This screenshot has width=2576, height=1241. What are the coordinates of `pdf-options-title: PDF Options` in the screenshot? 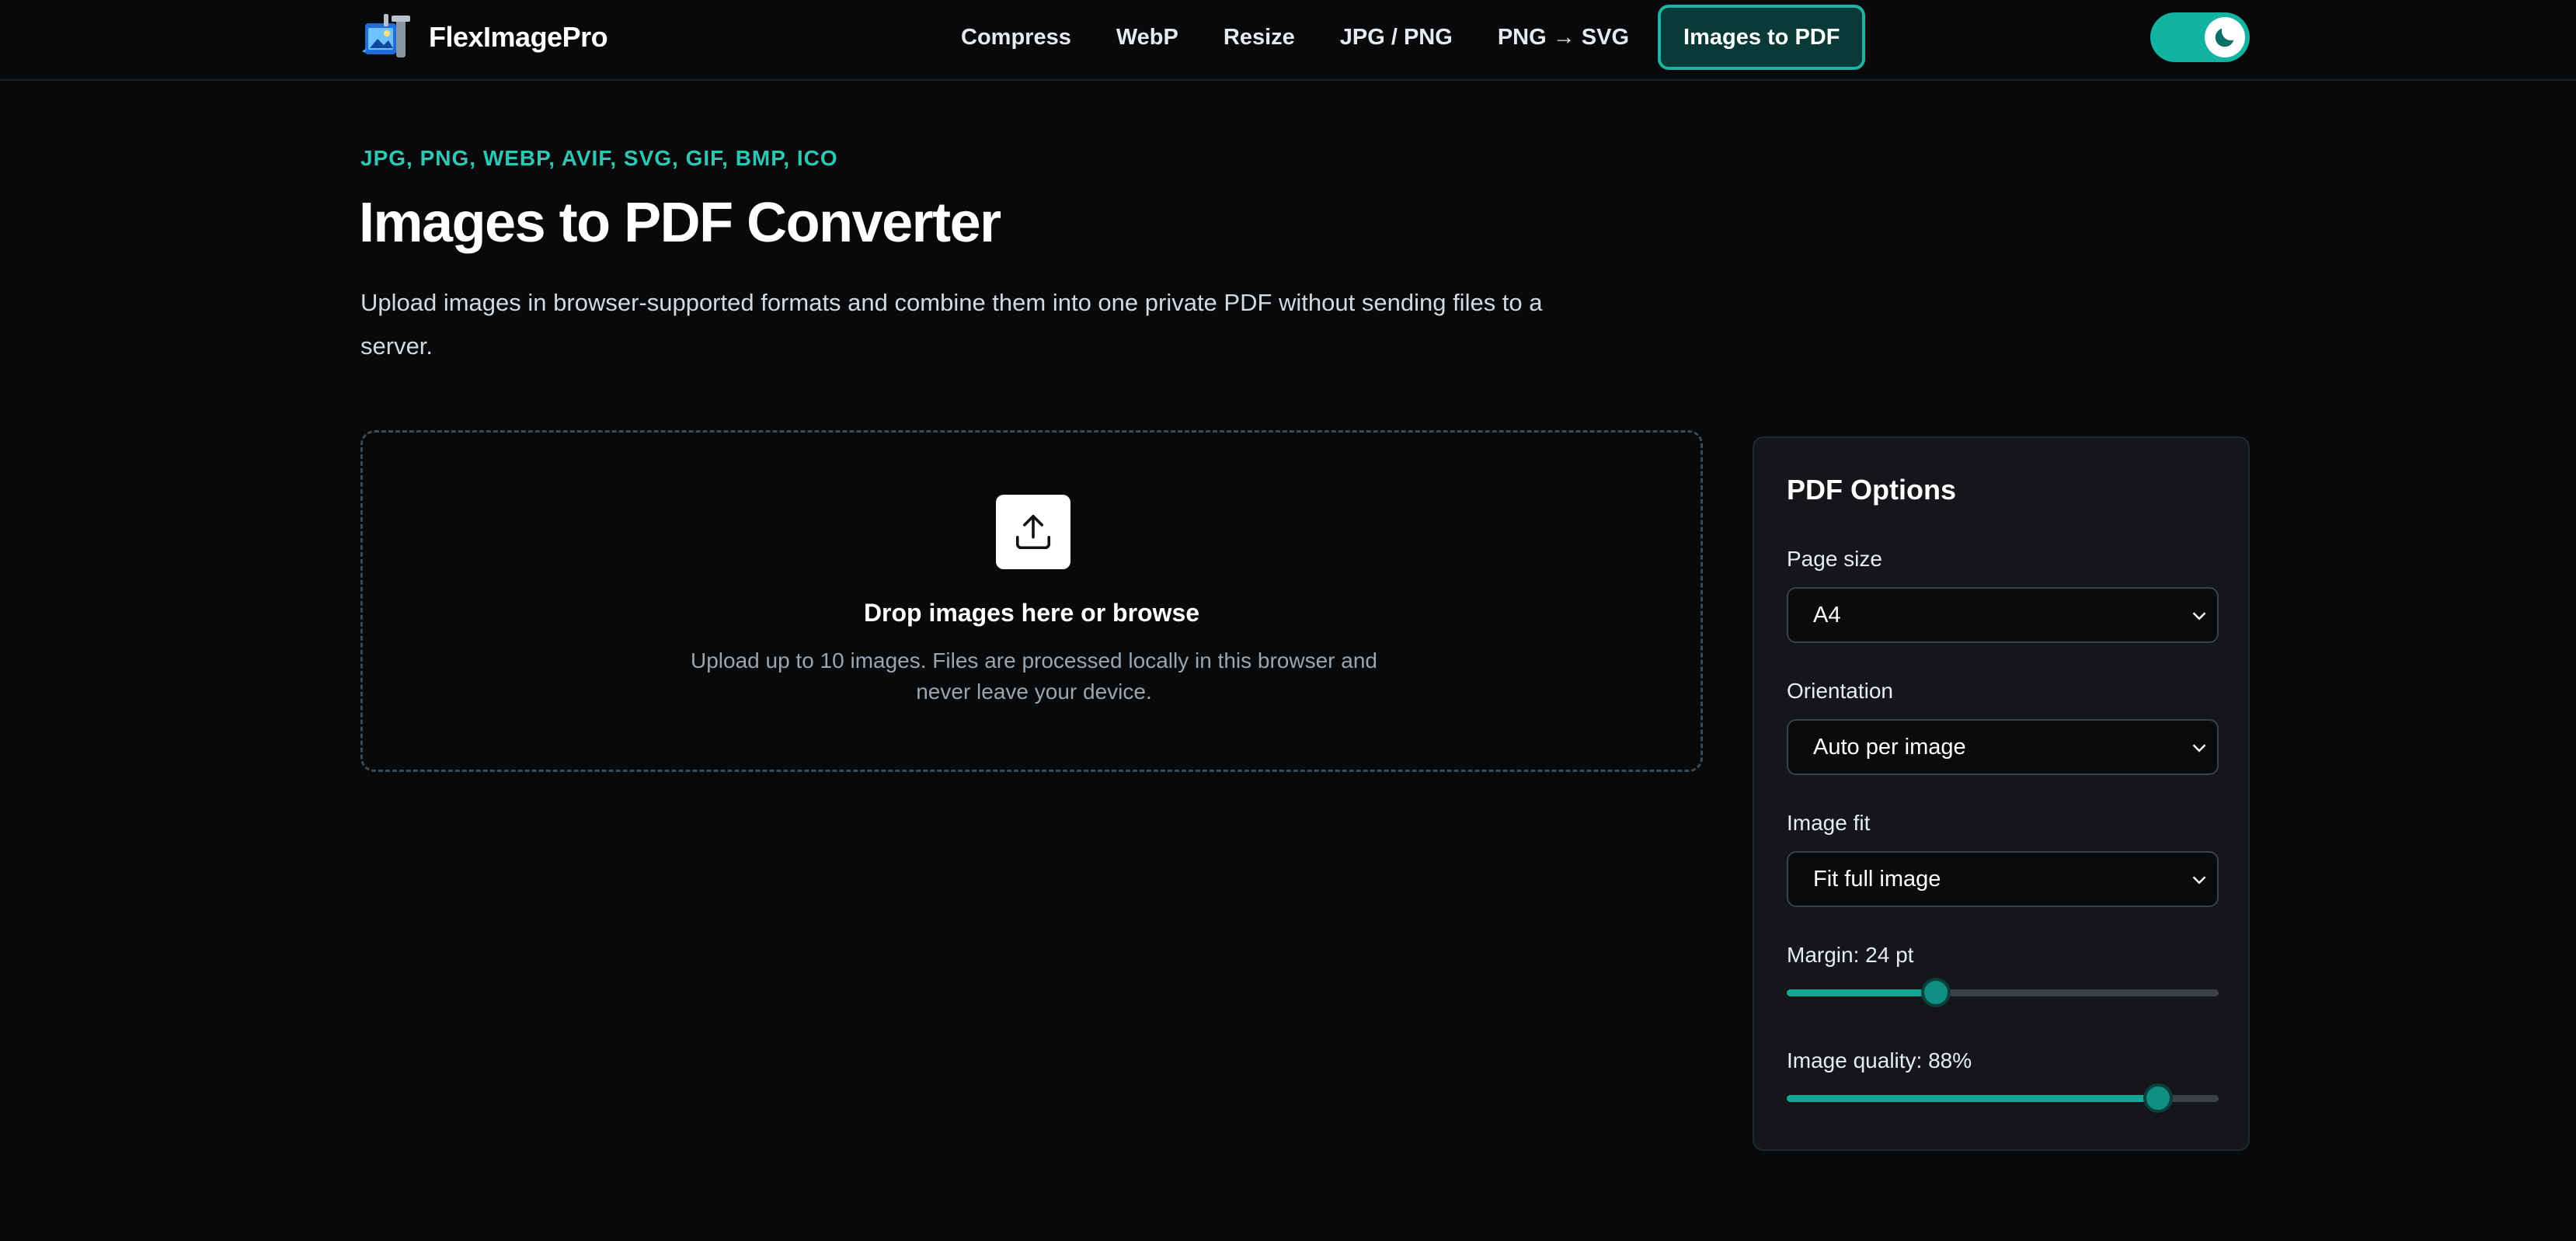 It's located at (1871, 490).